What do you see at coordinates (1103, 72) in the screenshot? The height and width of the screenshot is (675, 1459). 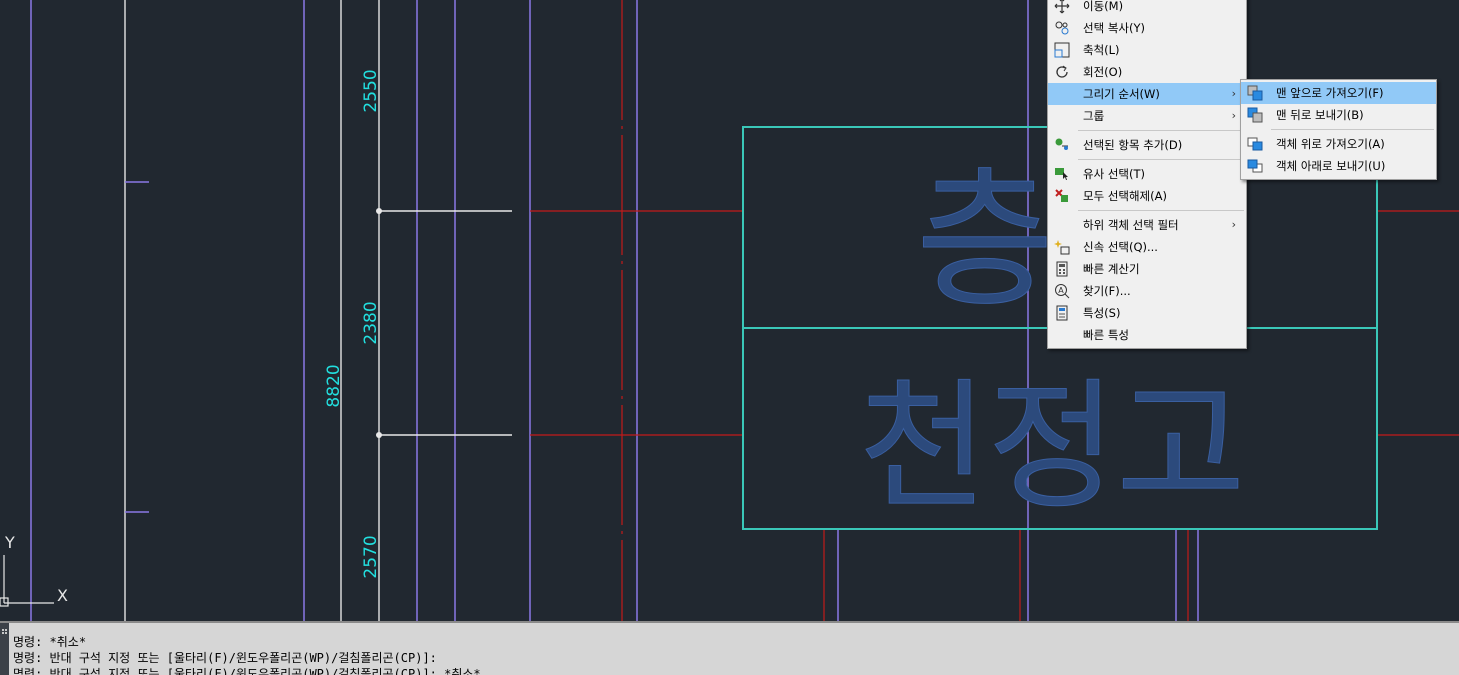 I see `menu-label: 회전(O)` at bounding box center [1103, 72].